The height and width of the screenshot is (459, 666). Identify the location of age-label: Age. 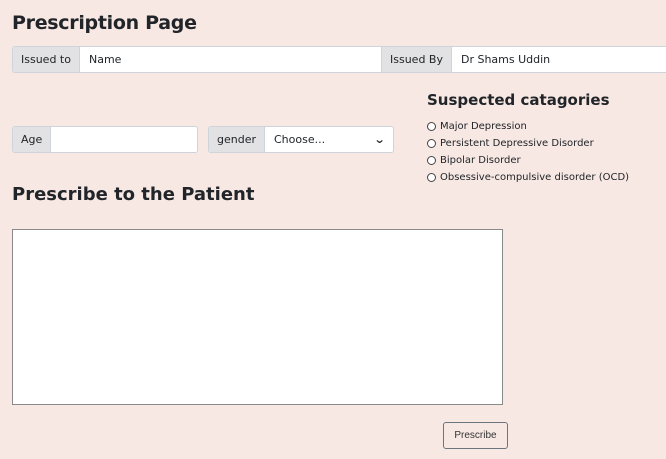
(32, 139).